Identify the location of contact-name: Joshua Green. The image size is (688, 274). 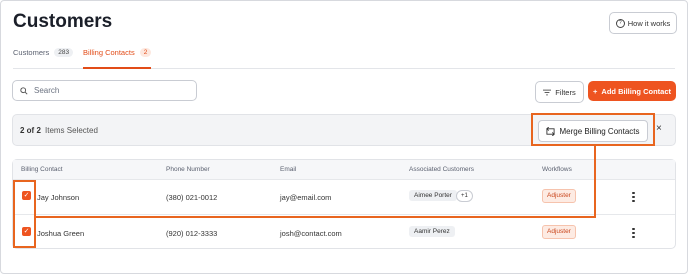
(61, 233).